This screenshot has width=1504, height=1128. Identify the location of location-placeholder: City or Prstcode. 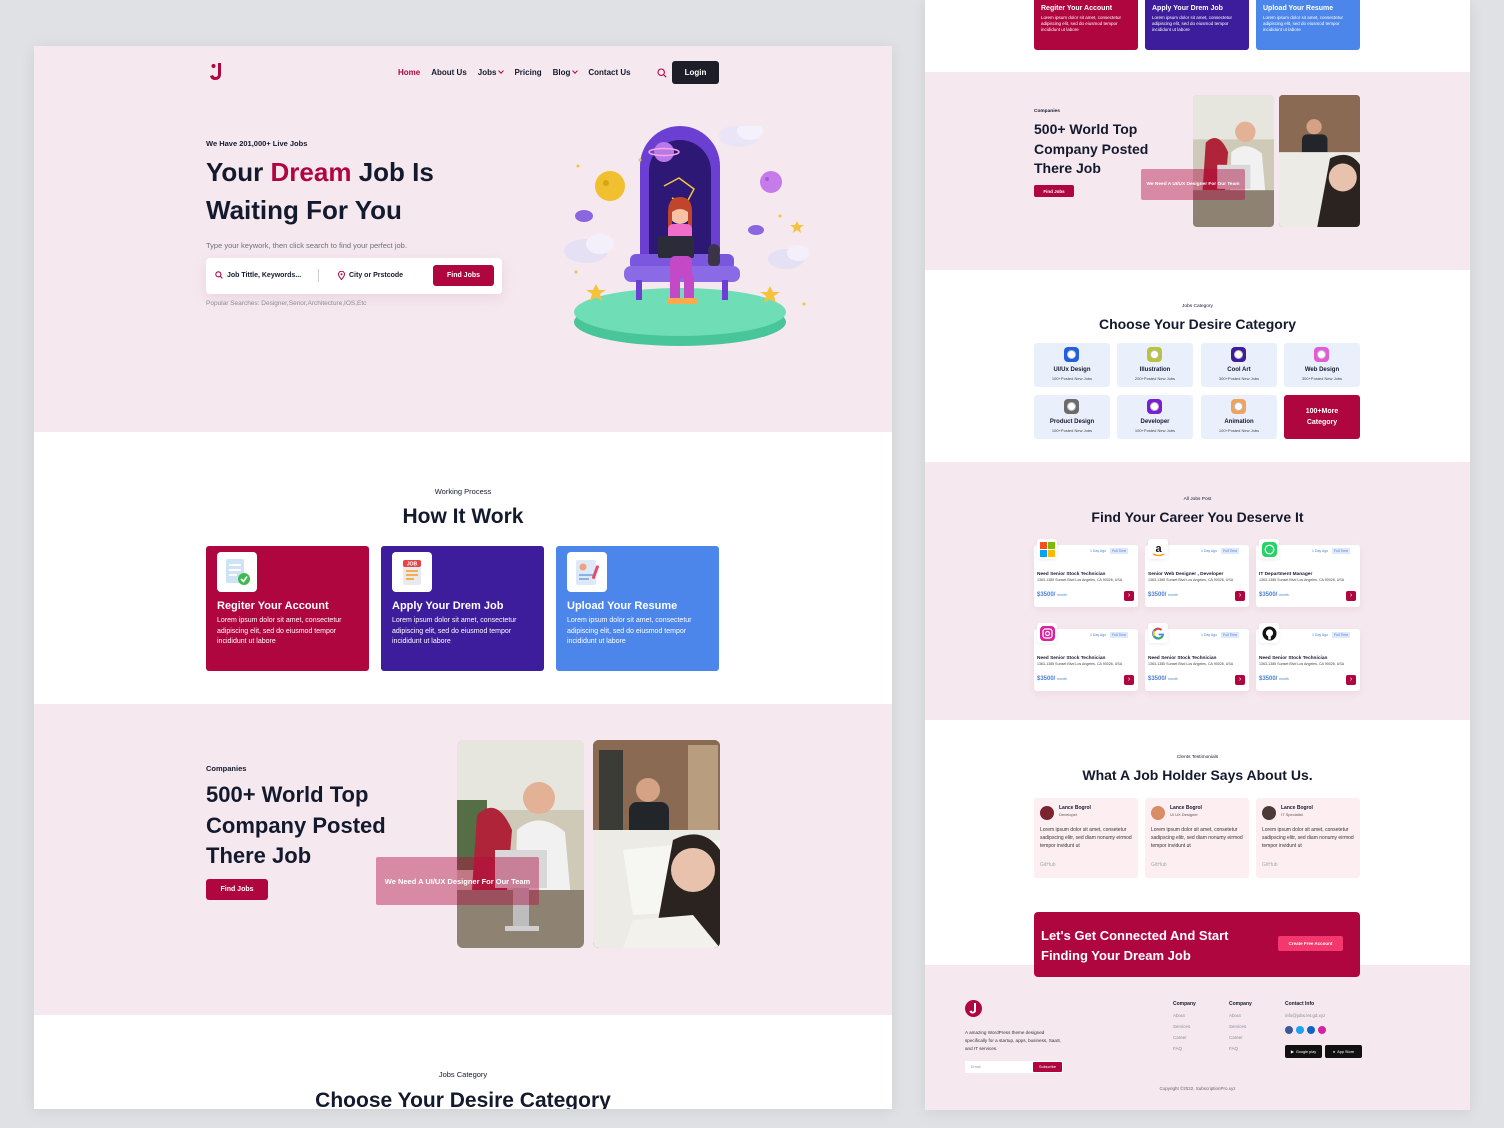
(376, 275).